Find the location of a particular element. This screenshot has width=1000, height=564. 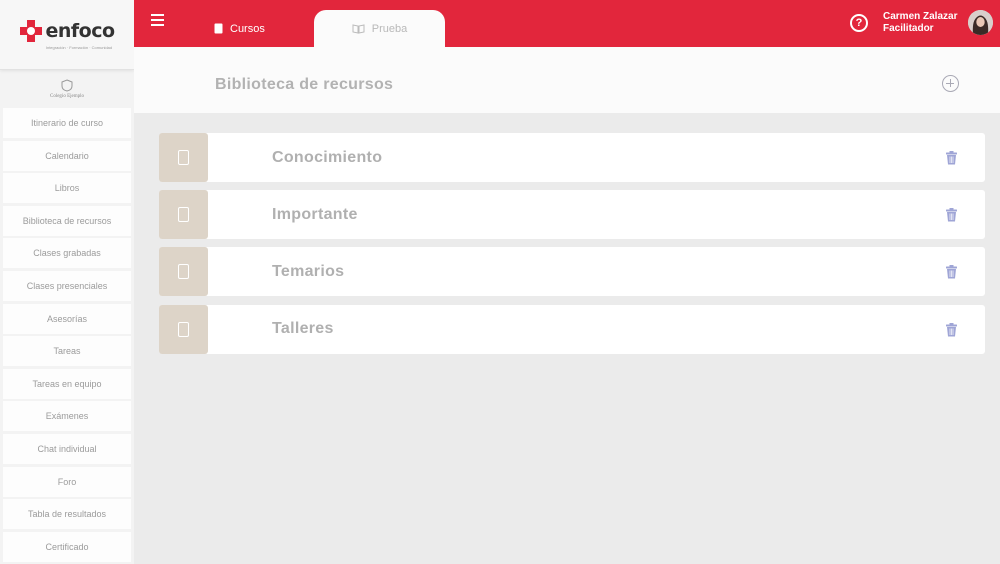

resource-name: Talleres is located at coordinates (303, 329).